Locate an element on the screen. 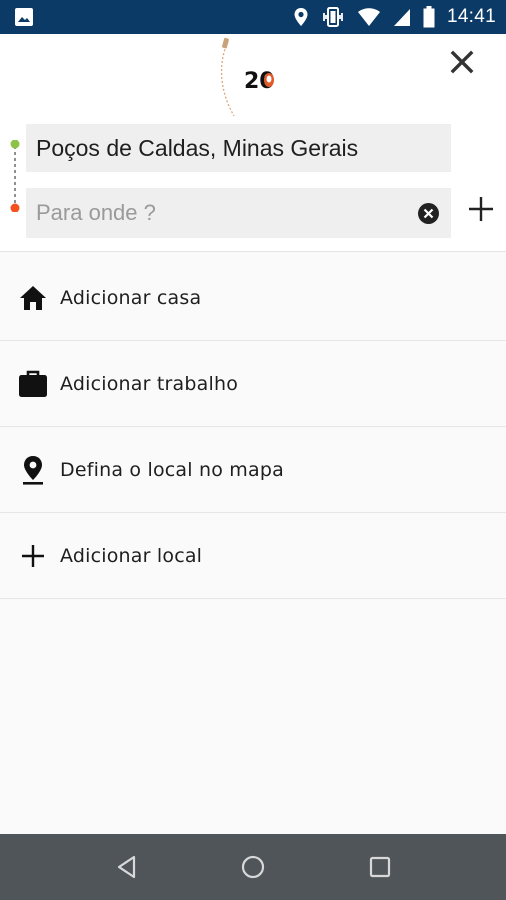  home-icon is located at coordinates (33, 298).